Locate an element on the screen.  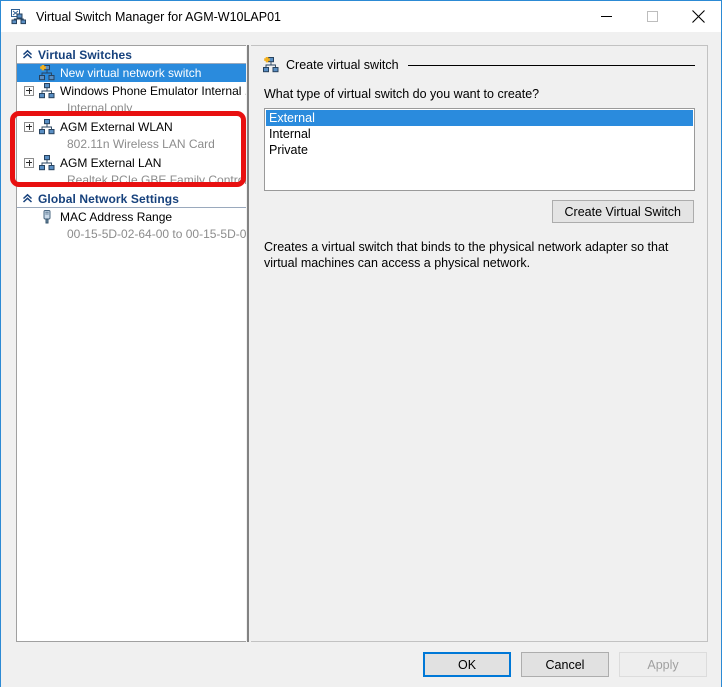
apply-button: Apply is located at coordinates (663, 664).